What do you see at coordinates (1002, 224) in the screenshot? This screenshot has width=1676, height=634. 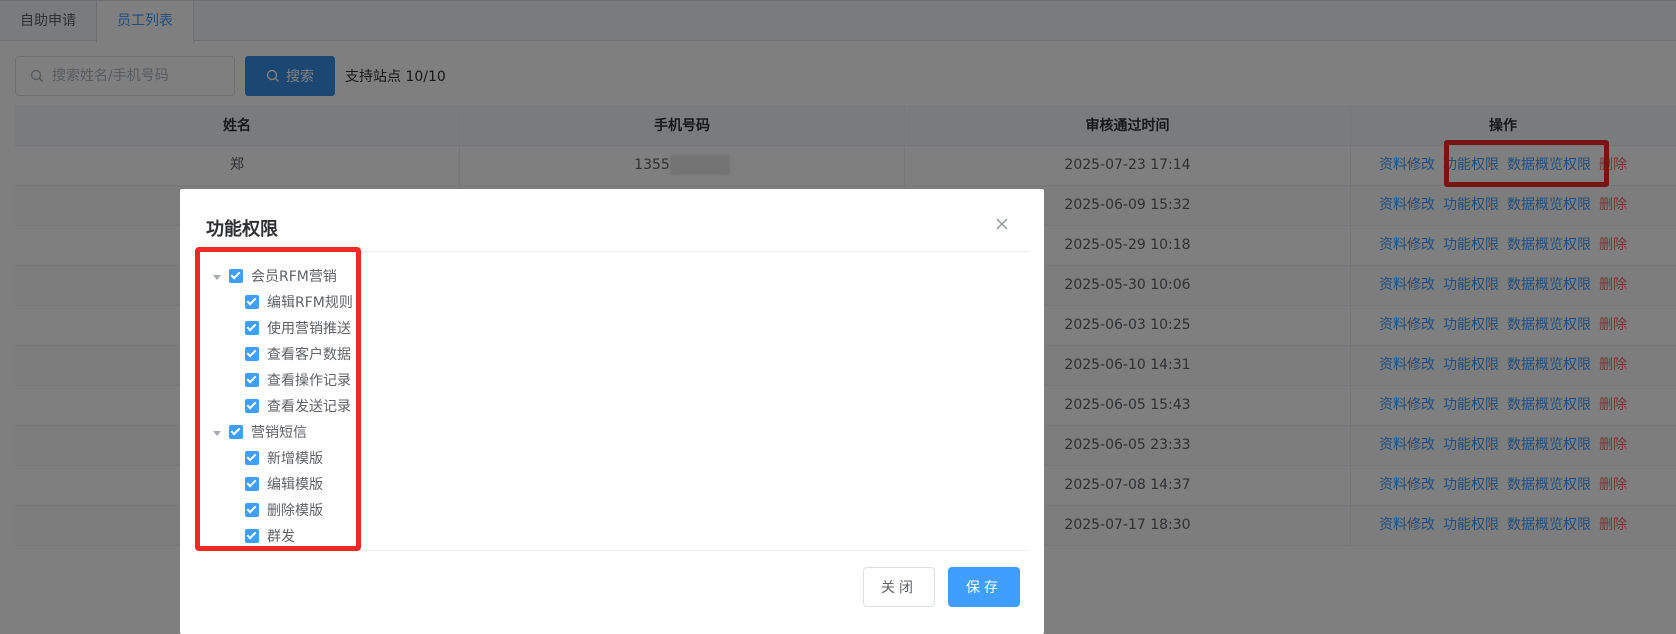 I see `close-icon` at bounding box center [1002, 224].